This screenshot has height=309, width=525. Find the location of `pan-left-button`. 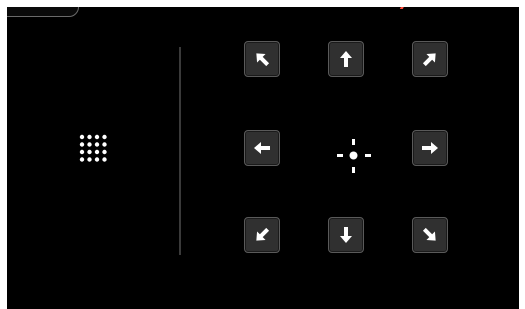

pan-left-button is located at coordinates (262, 148).